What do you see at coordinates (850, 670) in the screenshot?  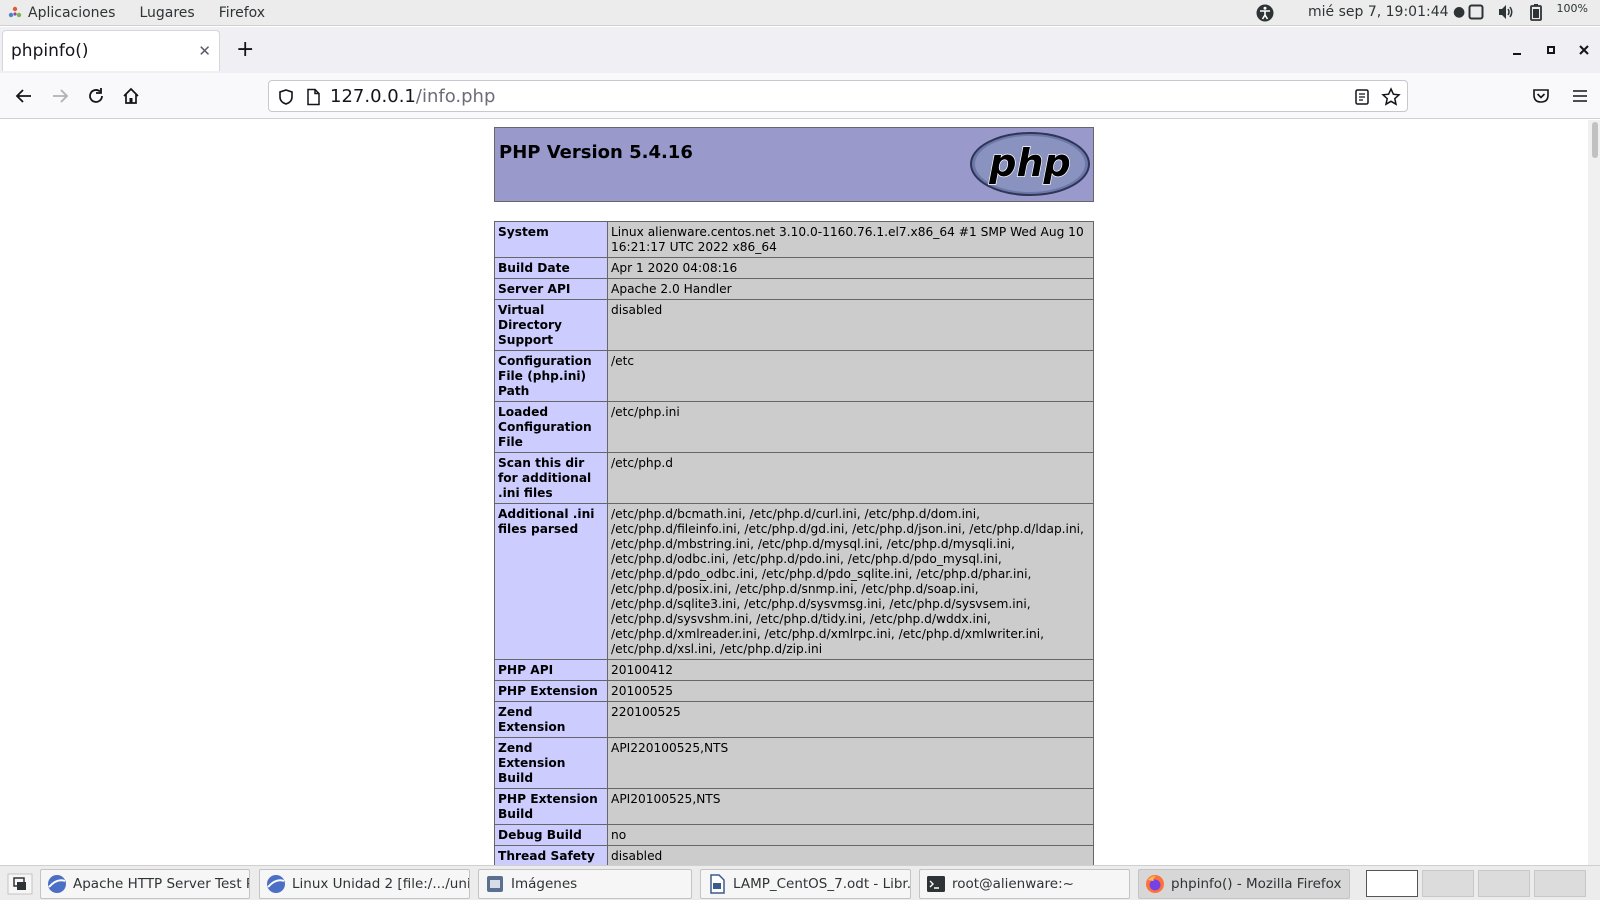 I see `info-value: 20100412` at bounding box center [850, 670].